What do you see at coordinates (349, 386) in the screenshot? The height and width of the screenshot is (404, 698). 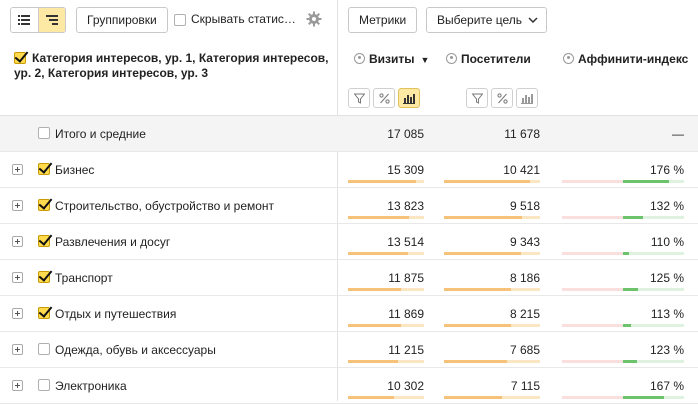 I see `table-row: Электроника 10 302 7 115 167 %` at bounding box center [349, 386].